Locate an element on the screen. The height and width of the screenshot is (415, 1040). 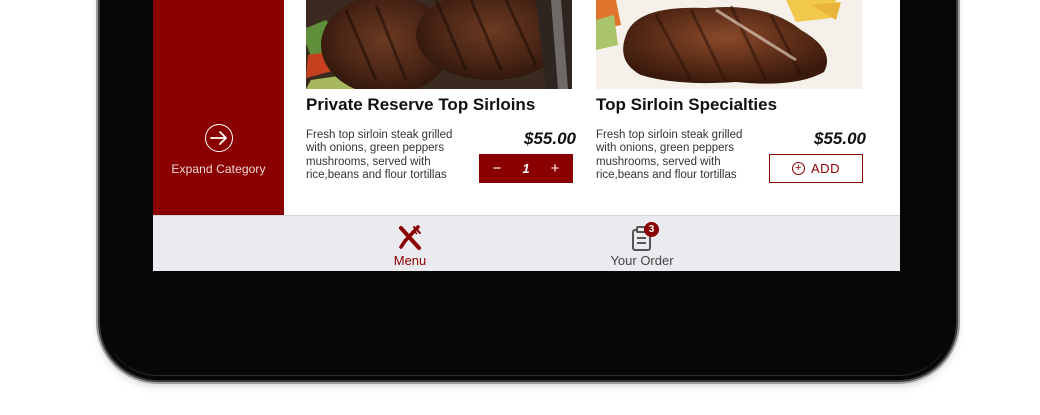
clipboard-icon: 3 is located at coordinates (643, 237).